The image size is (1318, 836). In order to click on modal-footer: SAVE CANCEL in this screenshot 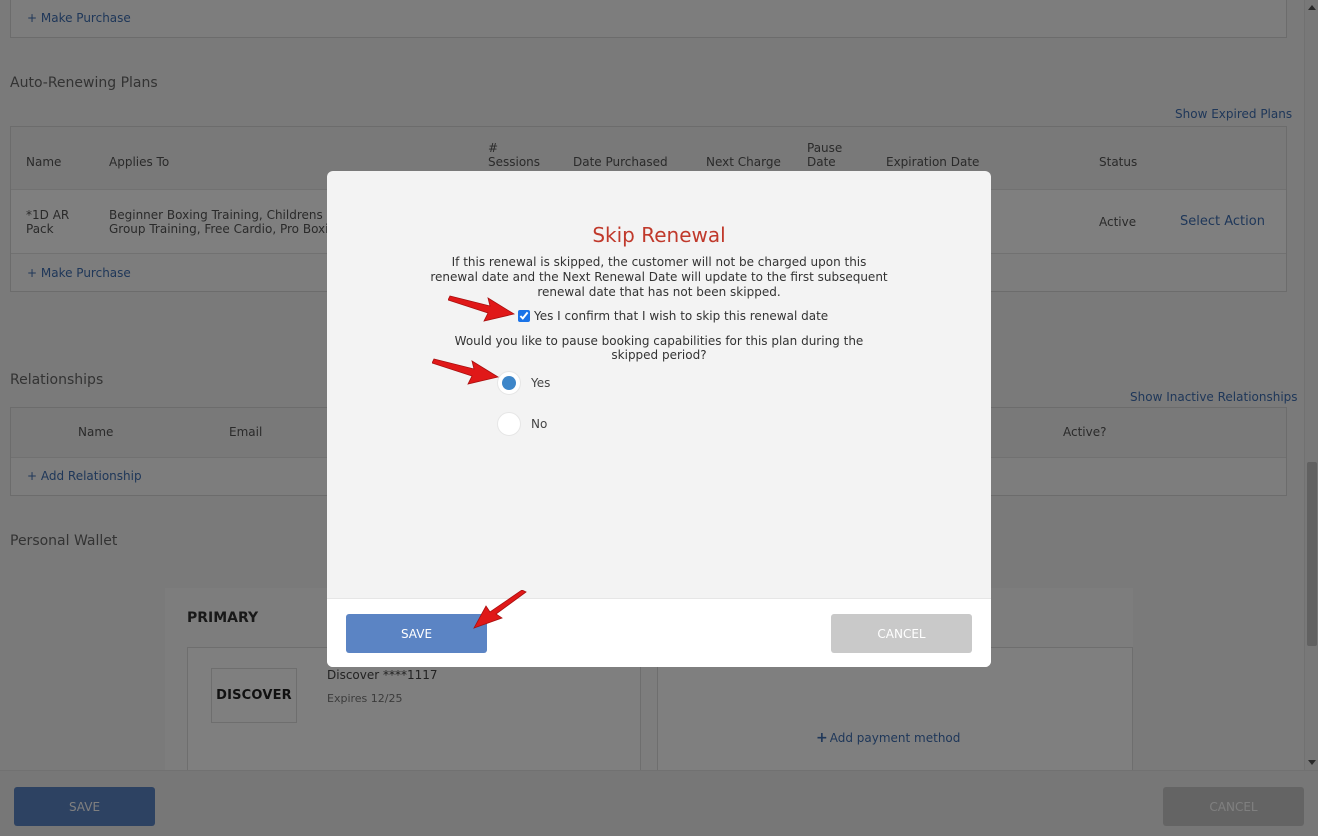, I will do `click(659, 632)`.